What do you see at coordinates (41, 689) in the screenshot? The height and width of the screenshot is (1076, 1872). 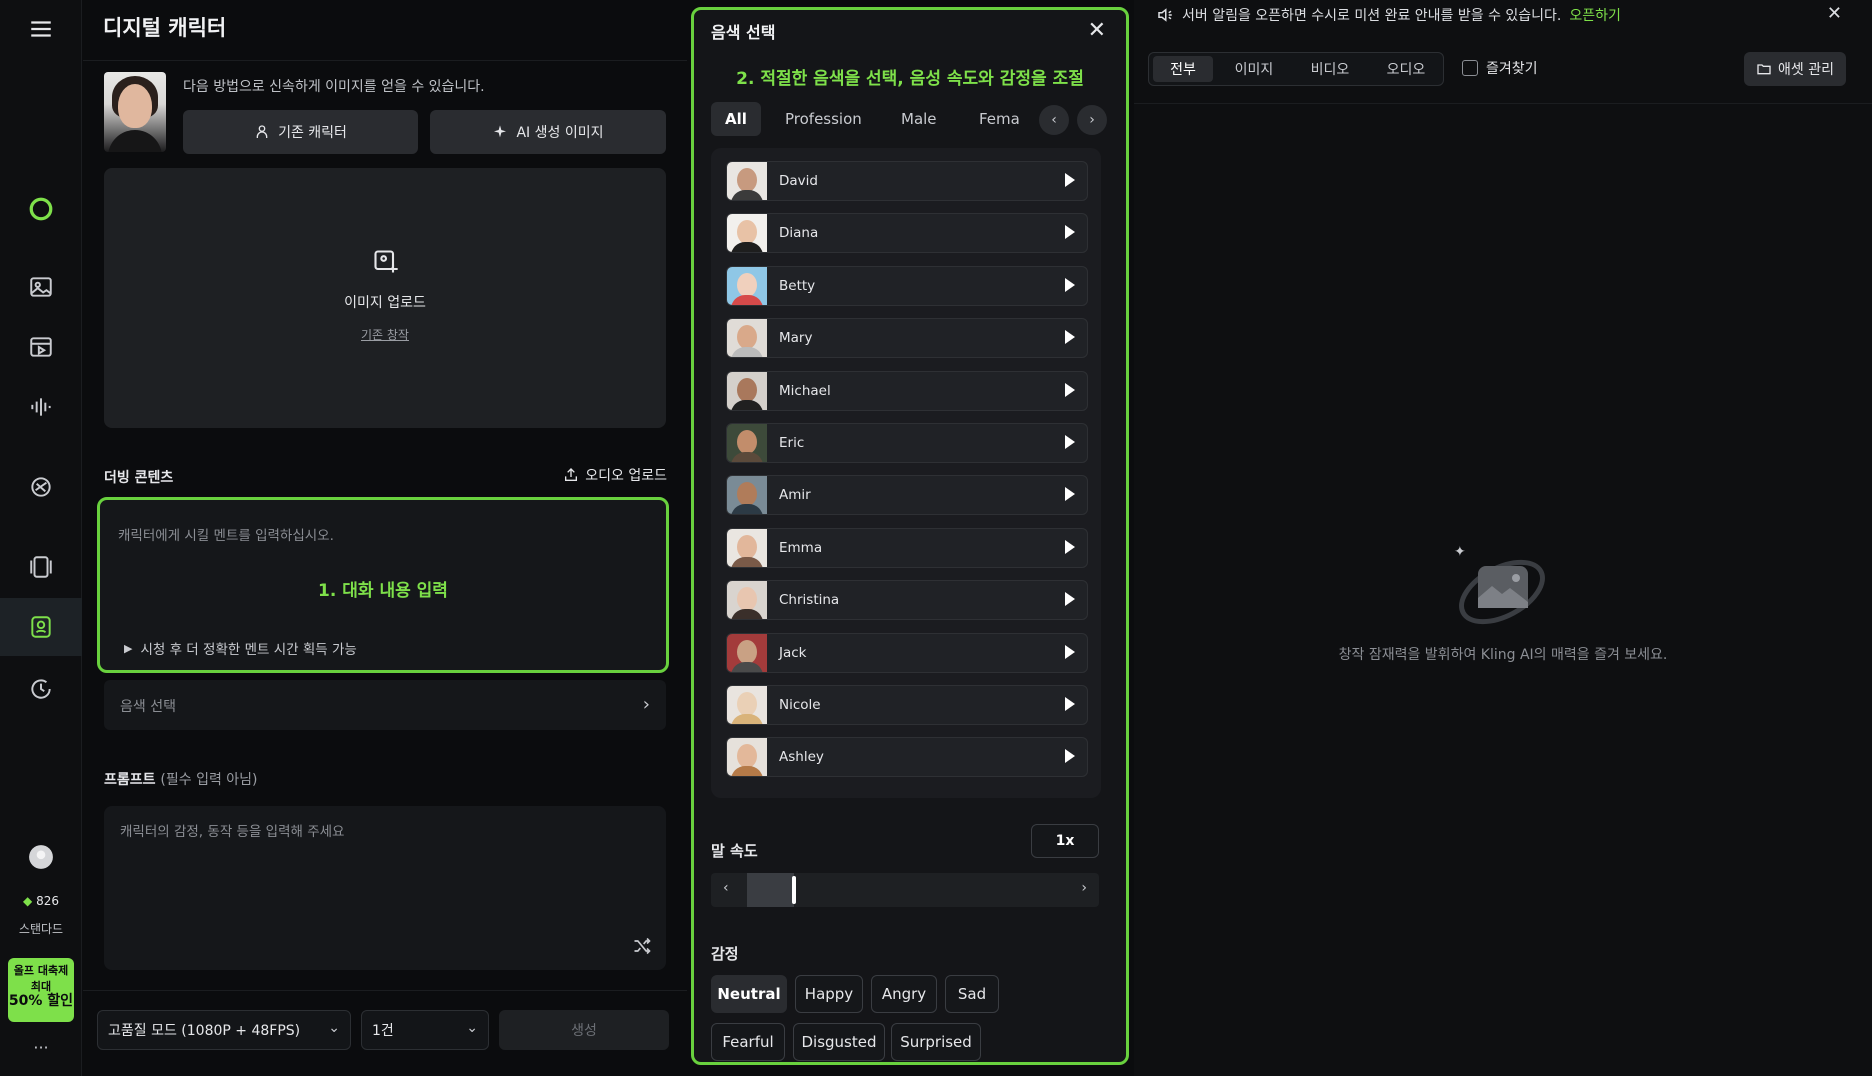 I see `history-icon` at bounding box center [41, 689].